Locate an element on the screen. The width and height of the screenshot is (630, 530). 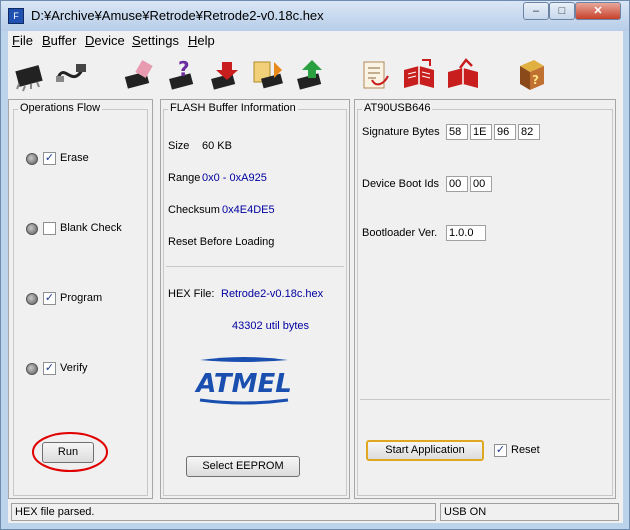
flash-buffer-legend: FLASH Buffer Information is located at coordinates (233, 108).